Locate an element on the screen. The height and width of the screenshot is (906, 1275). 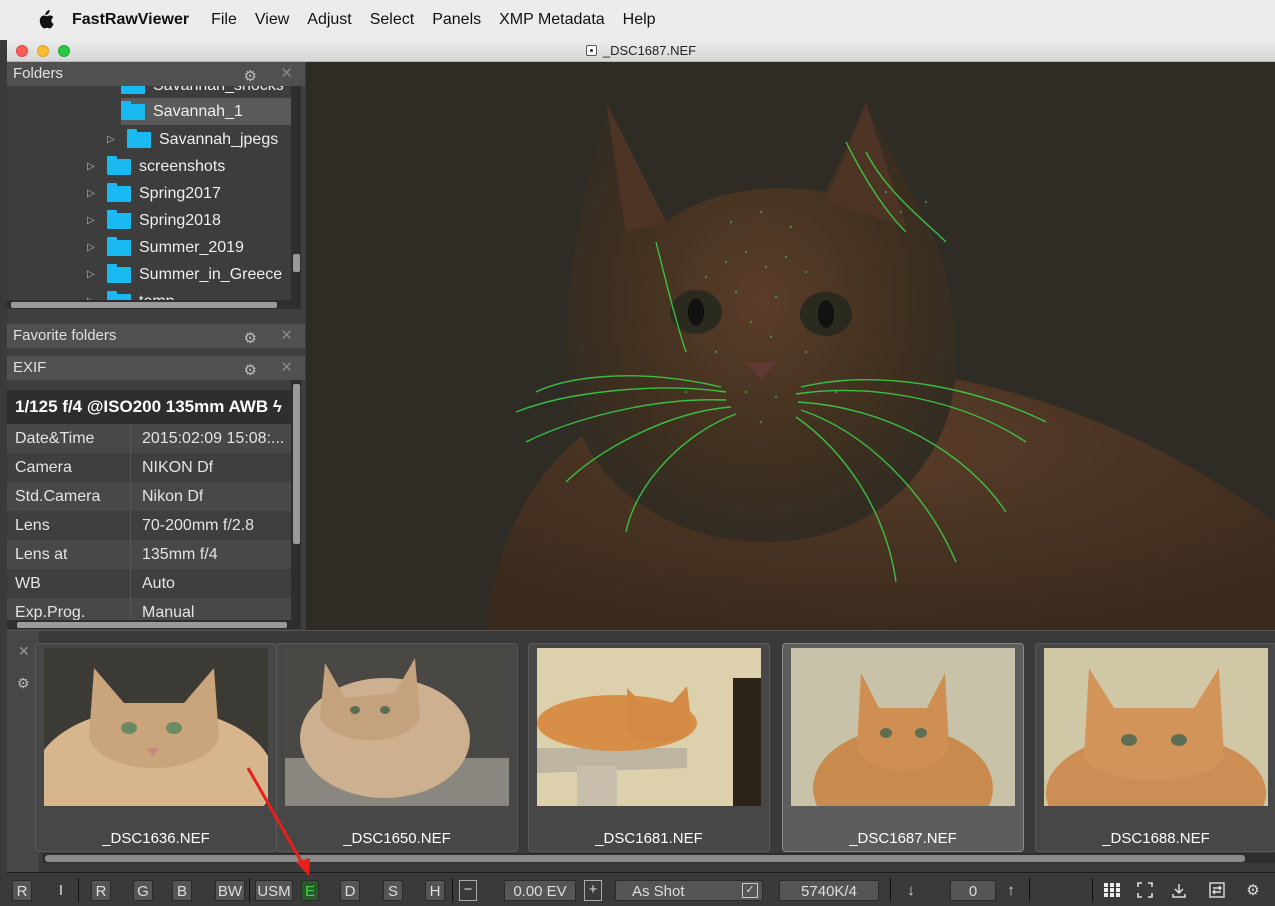
flash-icon: ϟ is located at coordinates (277, 406).